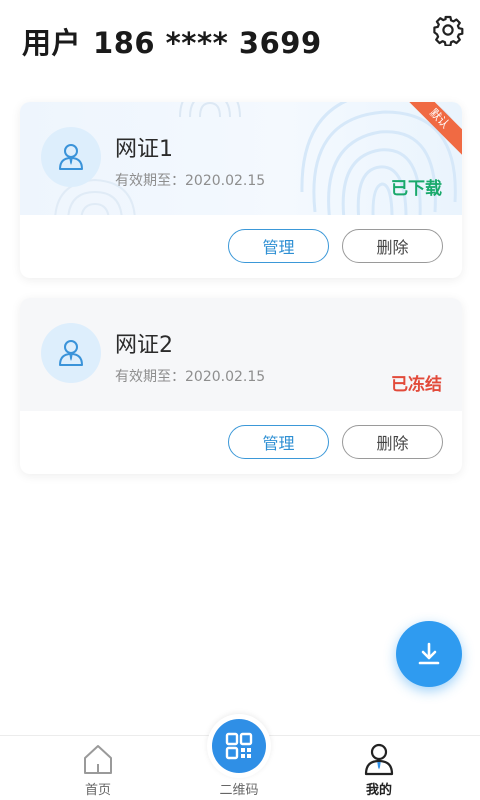 This screenshot has height=800, width=480. I want to click on download-icon, so click(429, 653).